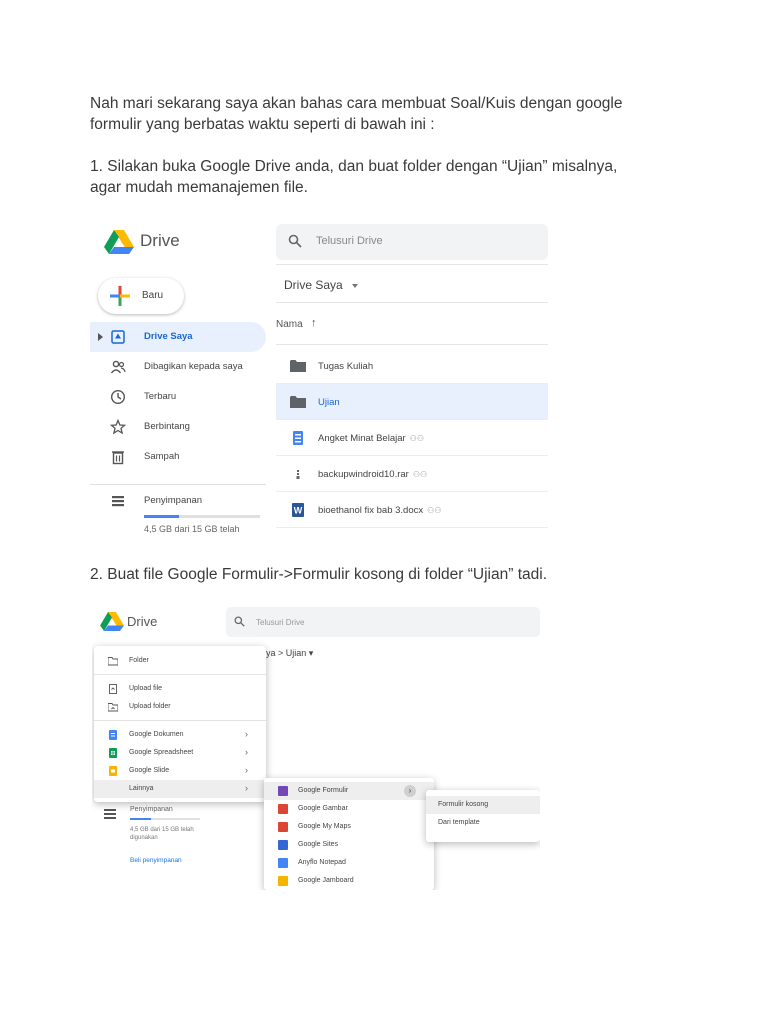  I want to click on menu-item-upload-file: Upload file, so click(180, 689).